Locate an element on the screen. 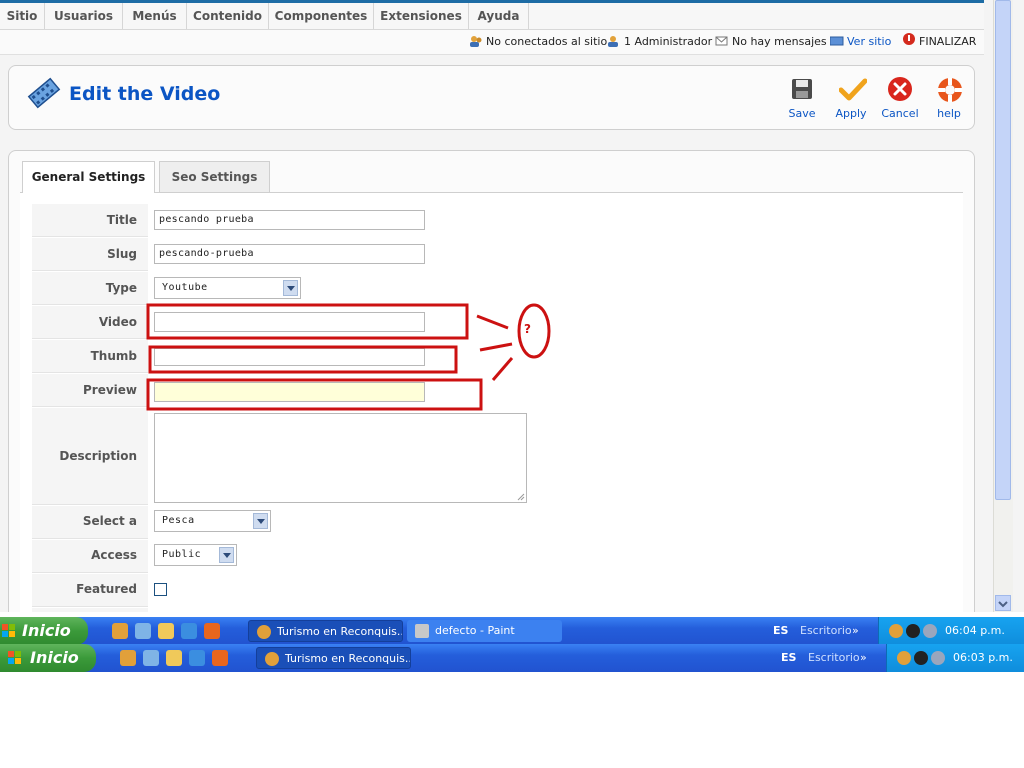  vertical-scrollbar is located at coordinates (1003, 306).